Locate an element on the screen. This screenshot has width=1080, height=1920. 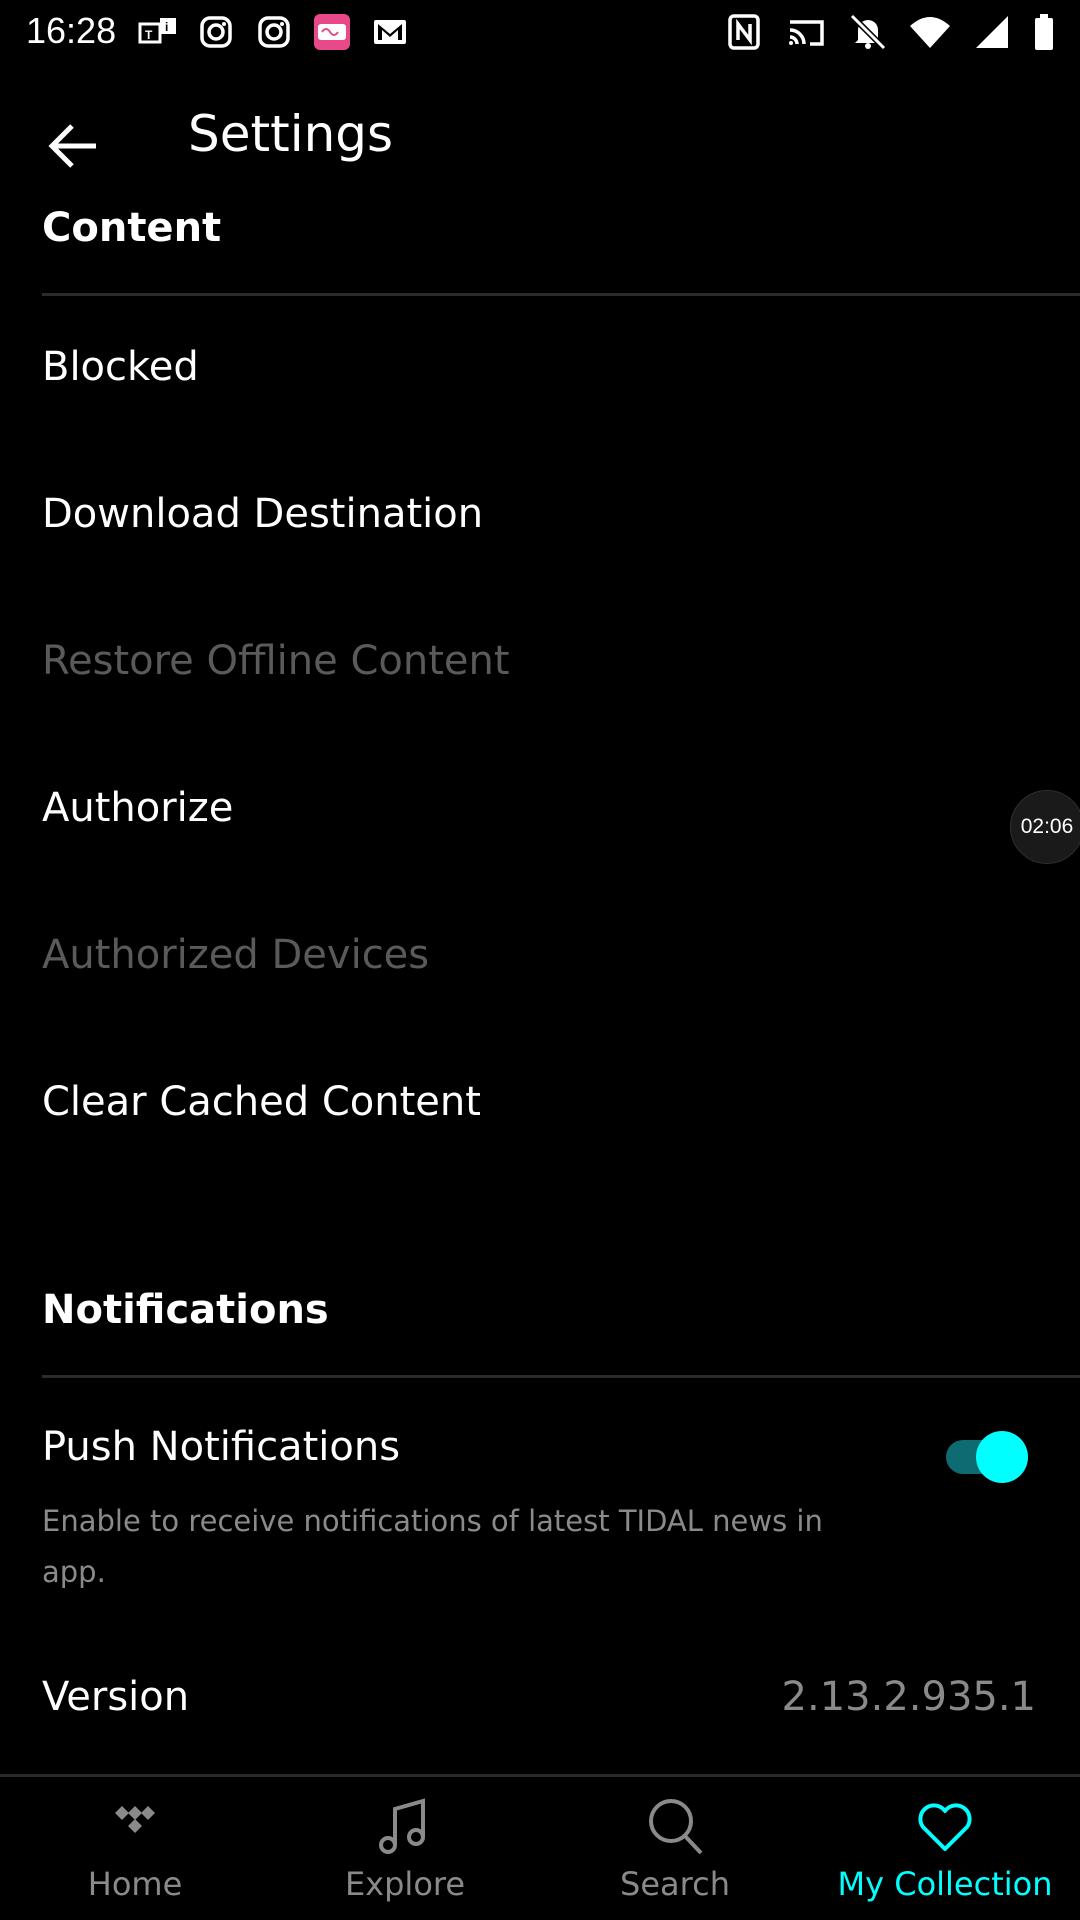
setting-label: Authorize is located at coordinates (138, 808).